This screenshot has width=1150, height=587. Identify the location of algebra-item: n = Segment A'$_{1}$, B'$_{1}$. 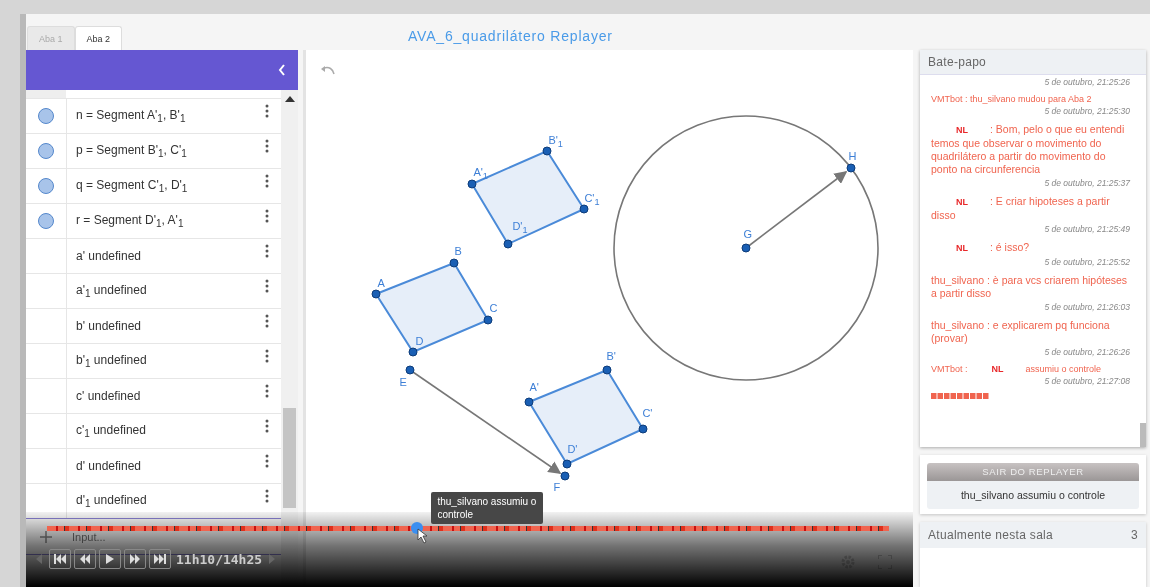
(166, 116).